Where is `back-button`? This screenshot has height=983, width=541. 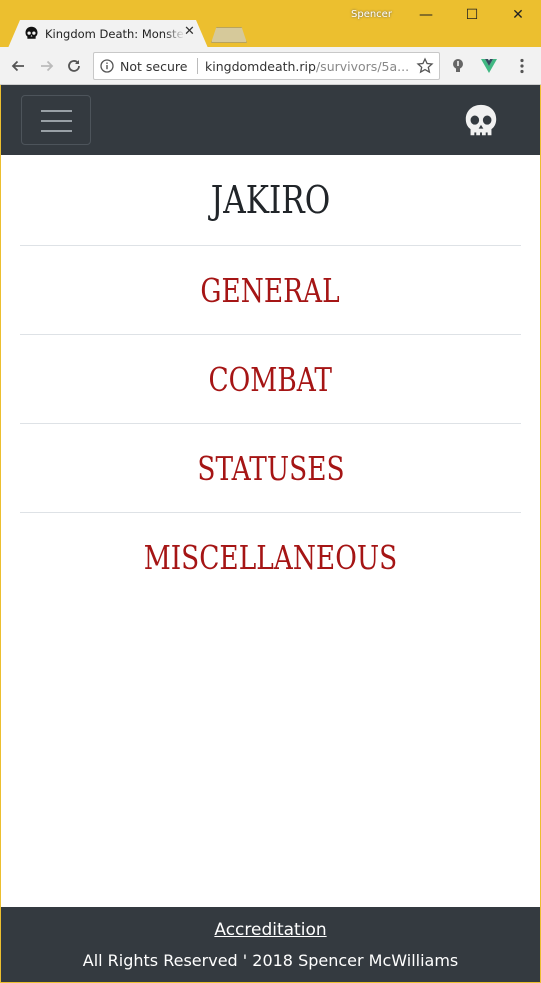 back-button is located at coordinates (18, 66).